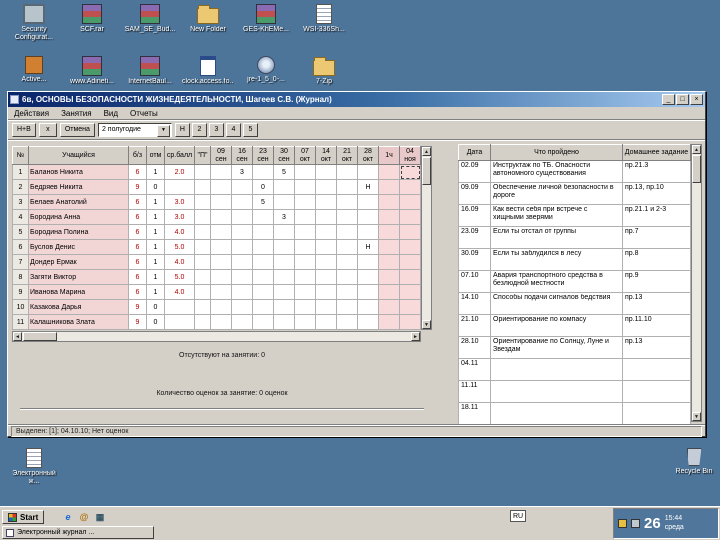 The image size is (720, 540). Describe the element at coordinates (233, 129) in the screenshot. I see `grade-button: 4` at that location.